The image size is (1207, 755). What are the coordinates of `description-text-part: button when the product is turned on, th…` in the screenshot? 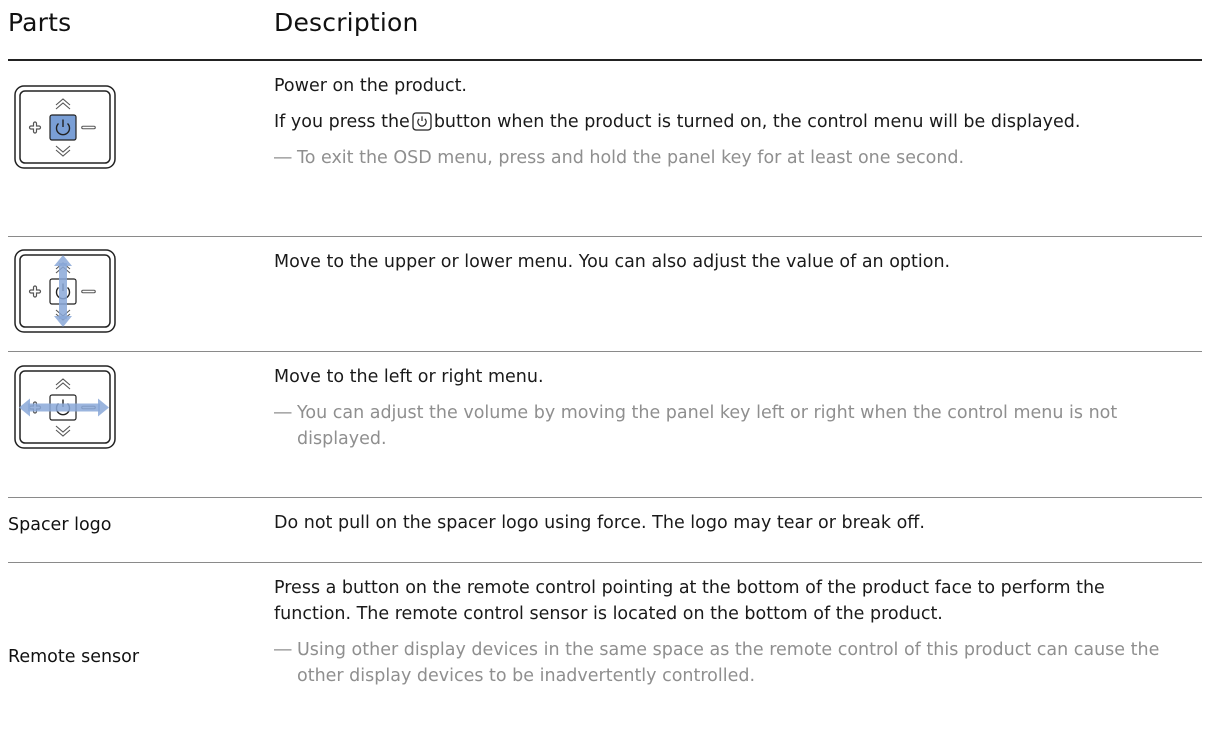 It's located at (757, 122).